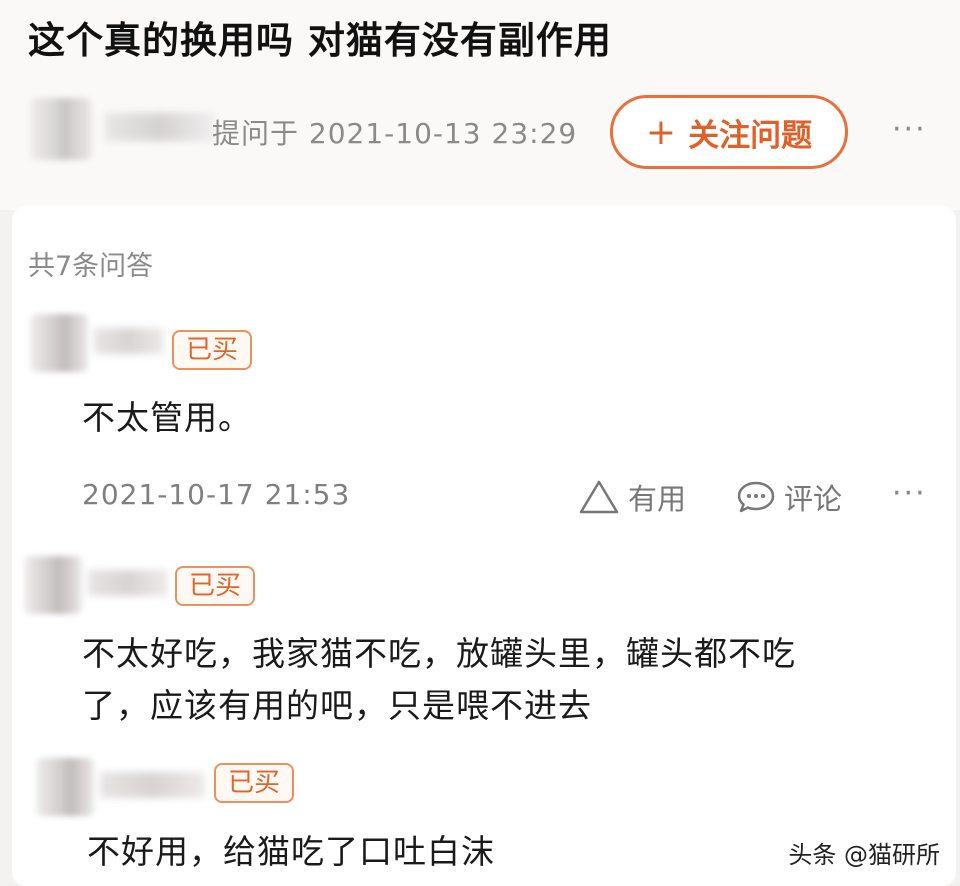 The height and width of the screenshot is (886, 960). What do you see at coordinates (756, 497) in the screenshot?
I see `comment-bubble-icon` at bounding box center [756, 497].